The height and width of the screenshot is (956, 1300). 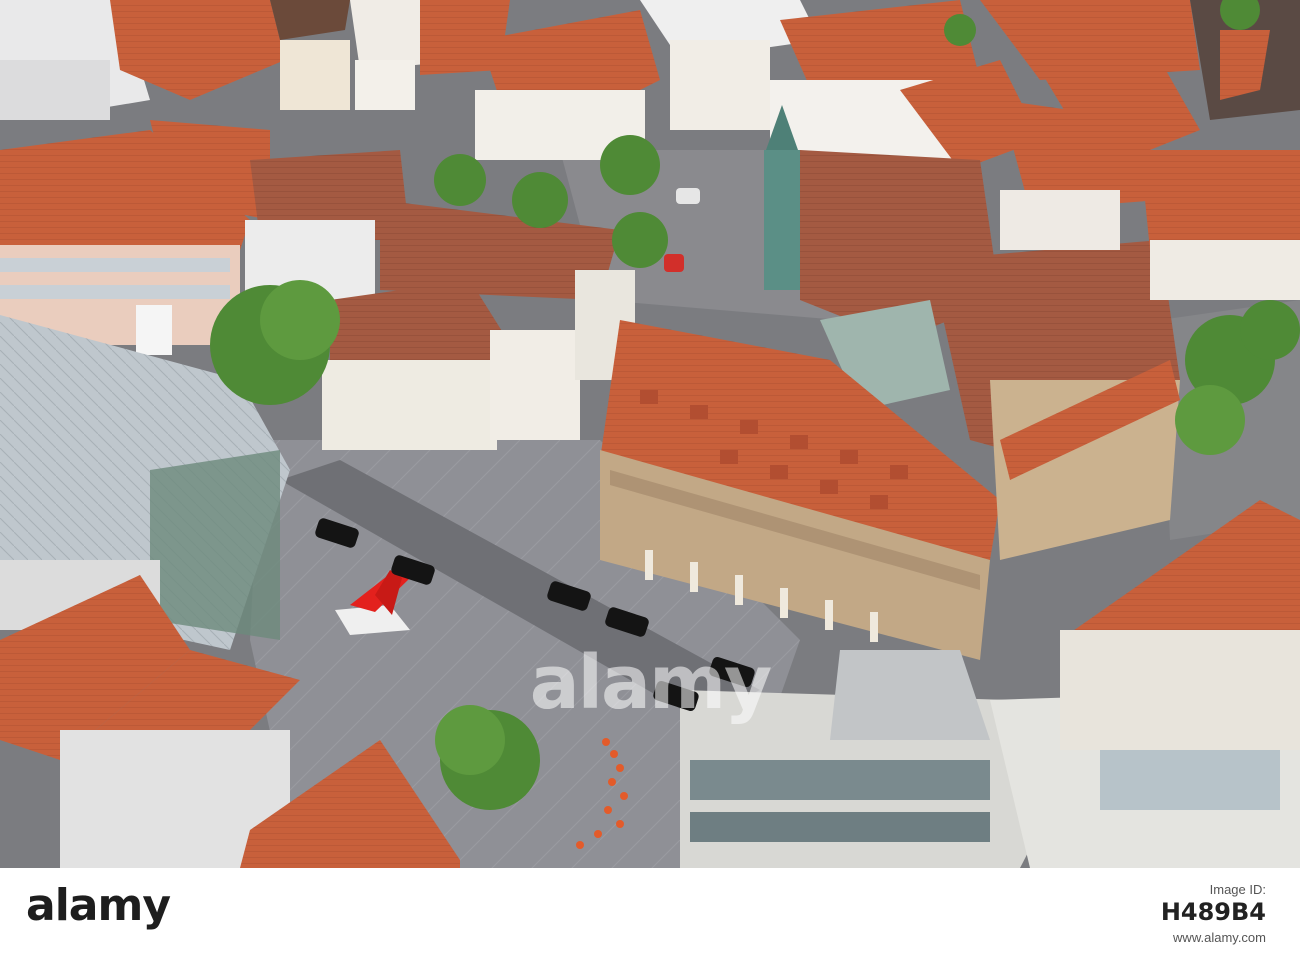 I want to click on watermark-bar, so click(x=650, y=912).